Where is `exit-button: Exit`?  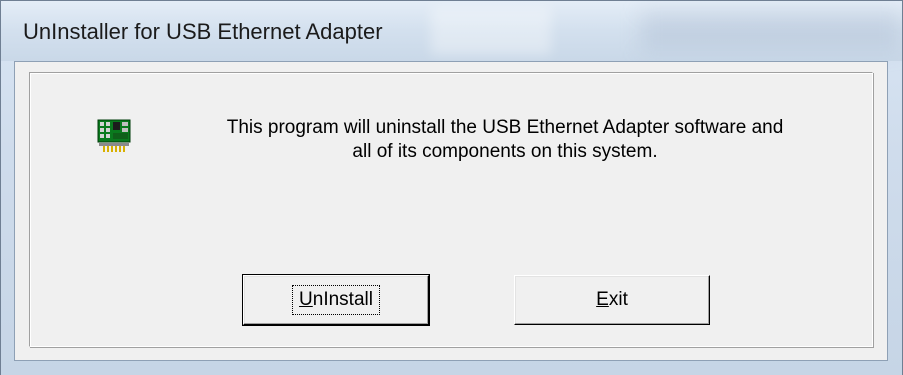 exit-button: Exit is located at coordinates (612, 300).